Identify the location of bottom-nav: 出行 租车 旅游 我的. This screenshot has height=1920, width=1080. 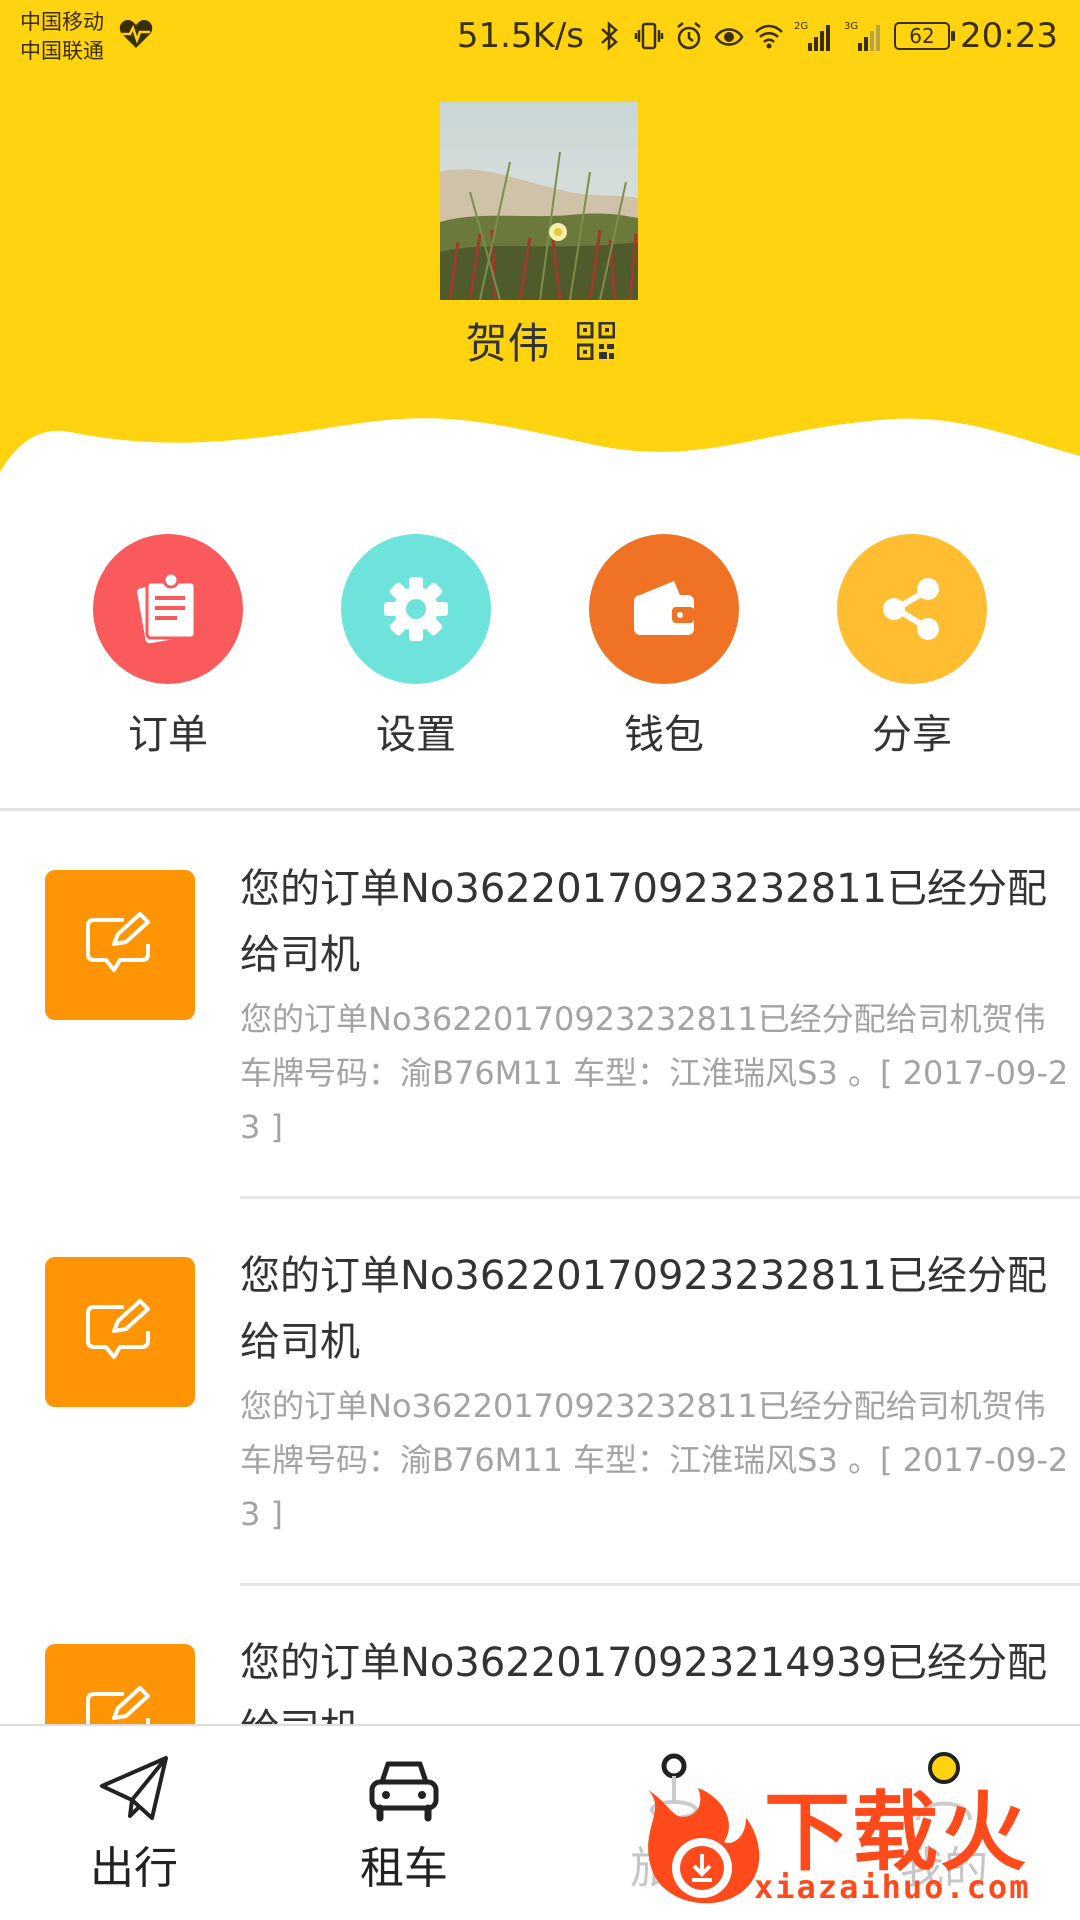
(540, 1822).